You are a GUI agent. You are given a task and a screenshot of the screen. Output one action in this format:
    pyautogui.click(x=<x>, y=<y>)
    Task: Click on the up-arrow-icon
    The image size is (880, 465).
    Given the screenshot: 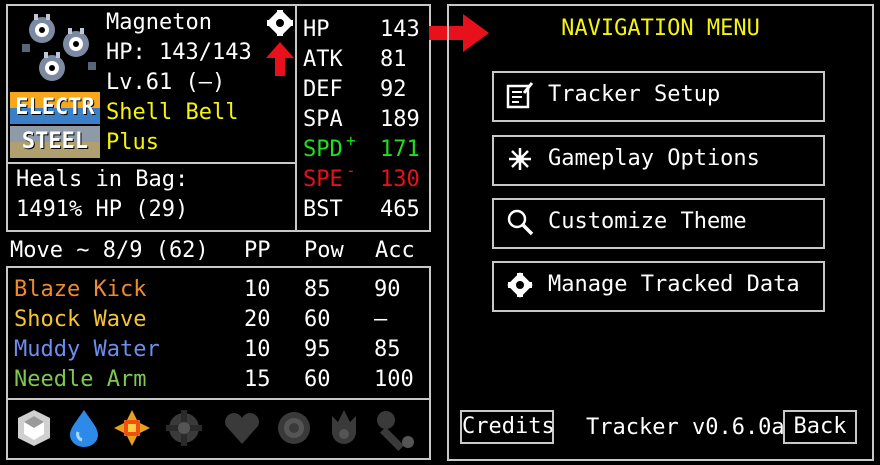 What is the action you would take?
    pyautogui.click(x=280, y=59)
    